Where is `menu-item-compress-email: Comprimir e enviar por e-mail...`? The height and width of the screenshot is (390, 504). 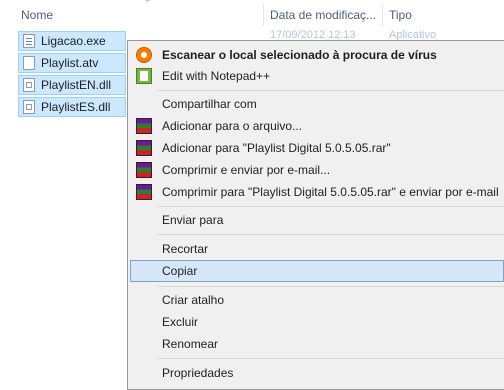
menu-item-compress-email: Comprimir e enviar por e-mail... is located at coordinates (317, 170).